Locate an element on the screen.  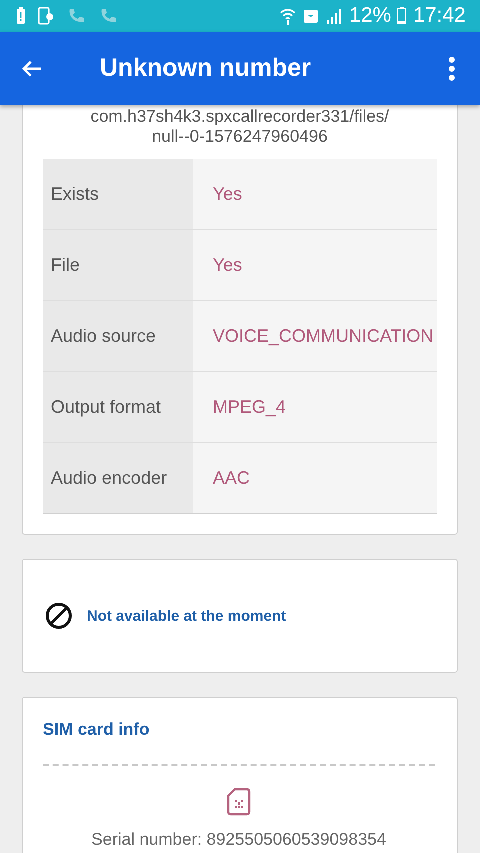
section-title: SIM card info is located at coordinates (97, 730).